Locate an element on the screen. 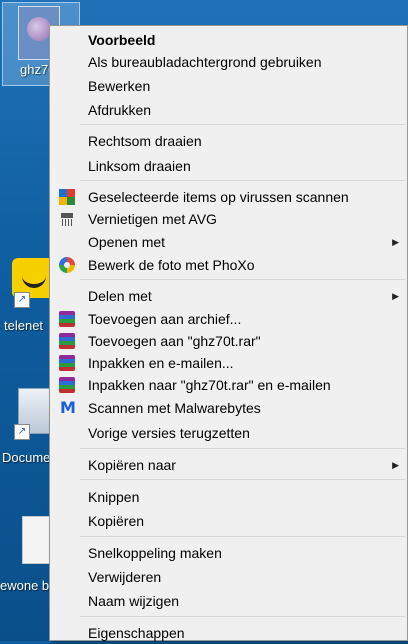  menu-item-label: Vorige versies terugzetten is located at coordinates (169, 433).